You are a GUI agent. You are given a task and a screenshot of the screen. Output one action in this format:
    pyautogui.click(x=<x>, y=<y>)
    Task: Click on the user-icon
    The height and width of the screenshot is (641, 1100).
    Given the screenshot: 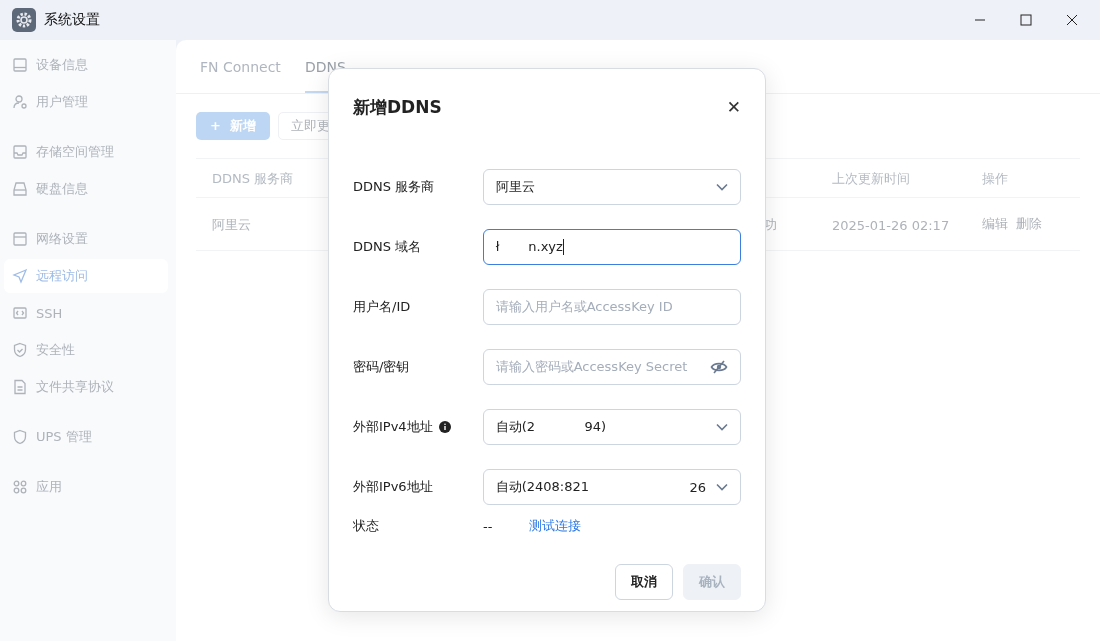 What is the action you would take?
    pyautogui.click(x=20, y=102)
    